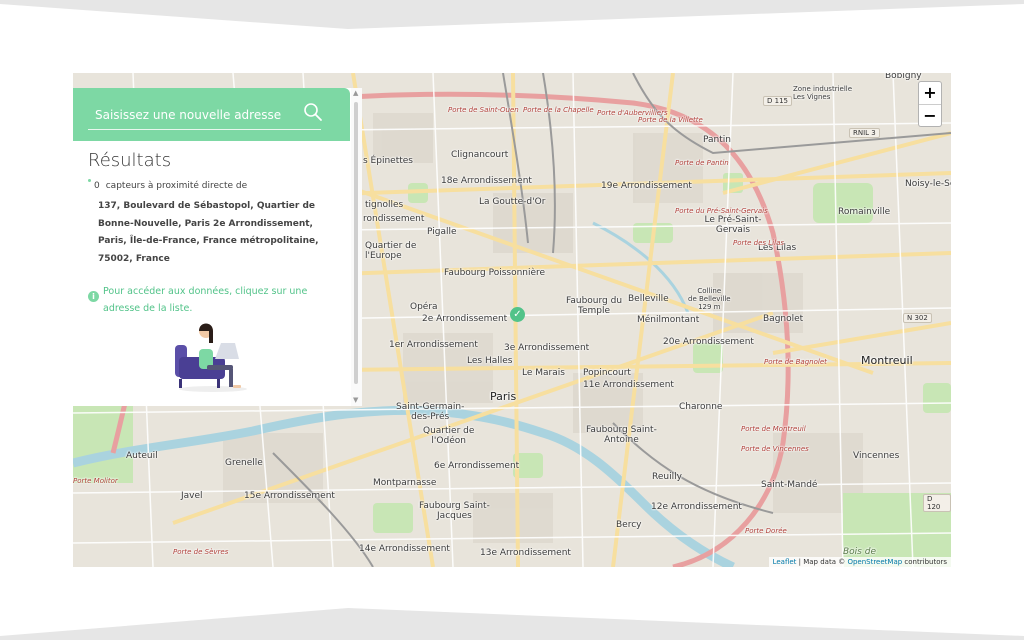 This screenshot has height=640, width=1024. I want to click on map-label-3e: 3e Arrondissement, so click(547, 348).